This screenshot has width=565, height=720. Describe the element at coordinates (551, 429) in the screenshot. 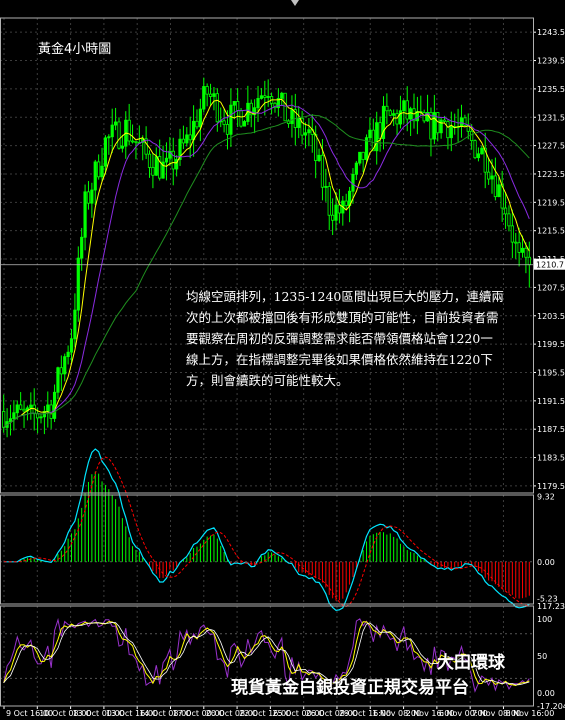

I see `price-tick-label: 1187.5` at that location.